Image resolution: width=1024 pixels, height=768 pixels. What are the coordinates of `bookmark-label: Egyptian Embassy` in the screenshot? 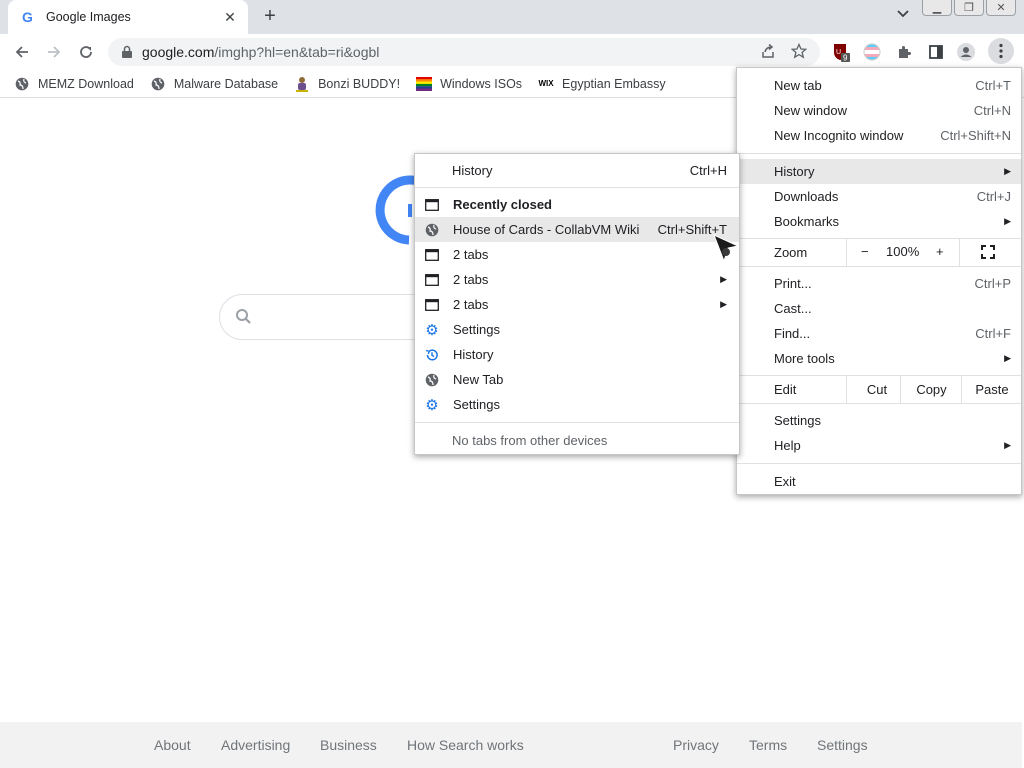 It's located at (614, 83).